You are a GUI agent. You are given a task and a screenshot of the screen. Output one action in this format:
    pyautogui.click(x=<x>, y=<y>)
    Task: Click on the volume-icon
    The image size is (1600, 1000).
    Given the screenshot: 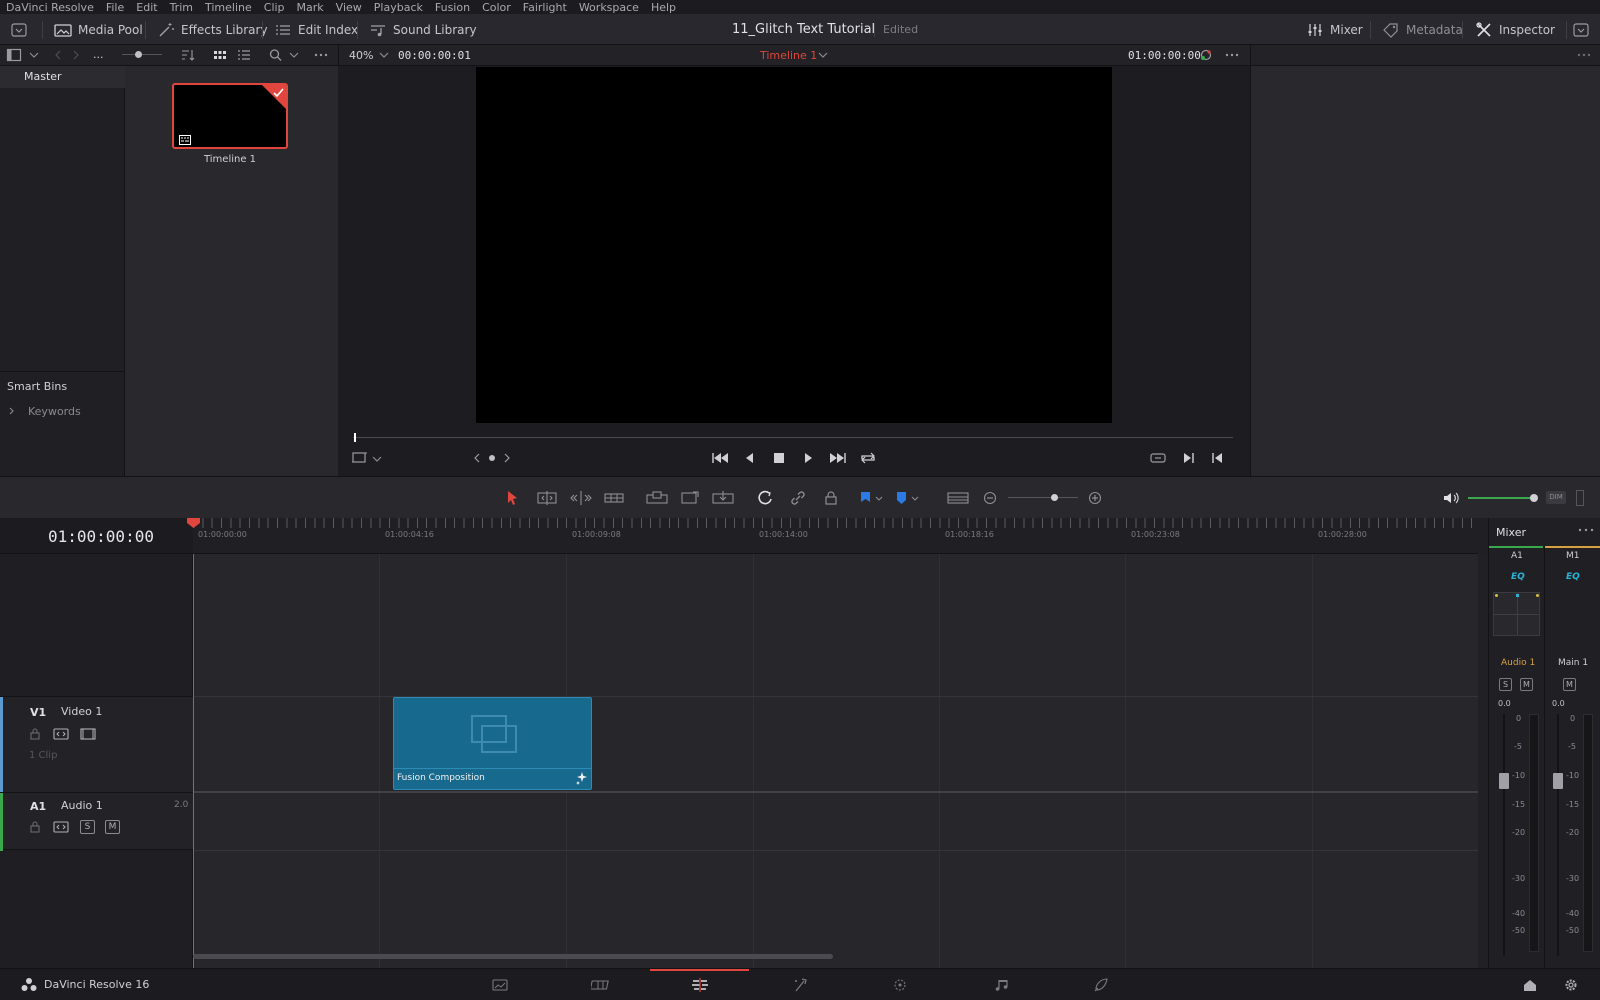 What is the action you would take?
    pyautogui.click(x=1451, y=498)
    